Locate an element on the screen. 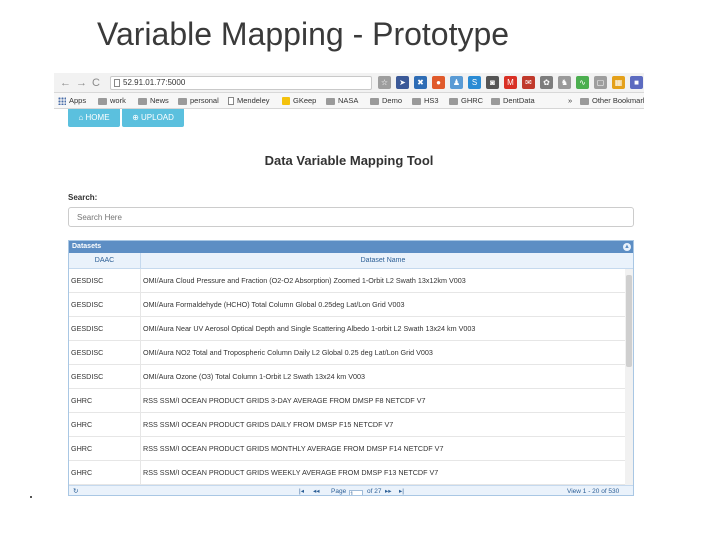  bookmark-hs3: HS3 is located at coordinates (425, 101).